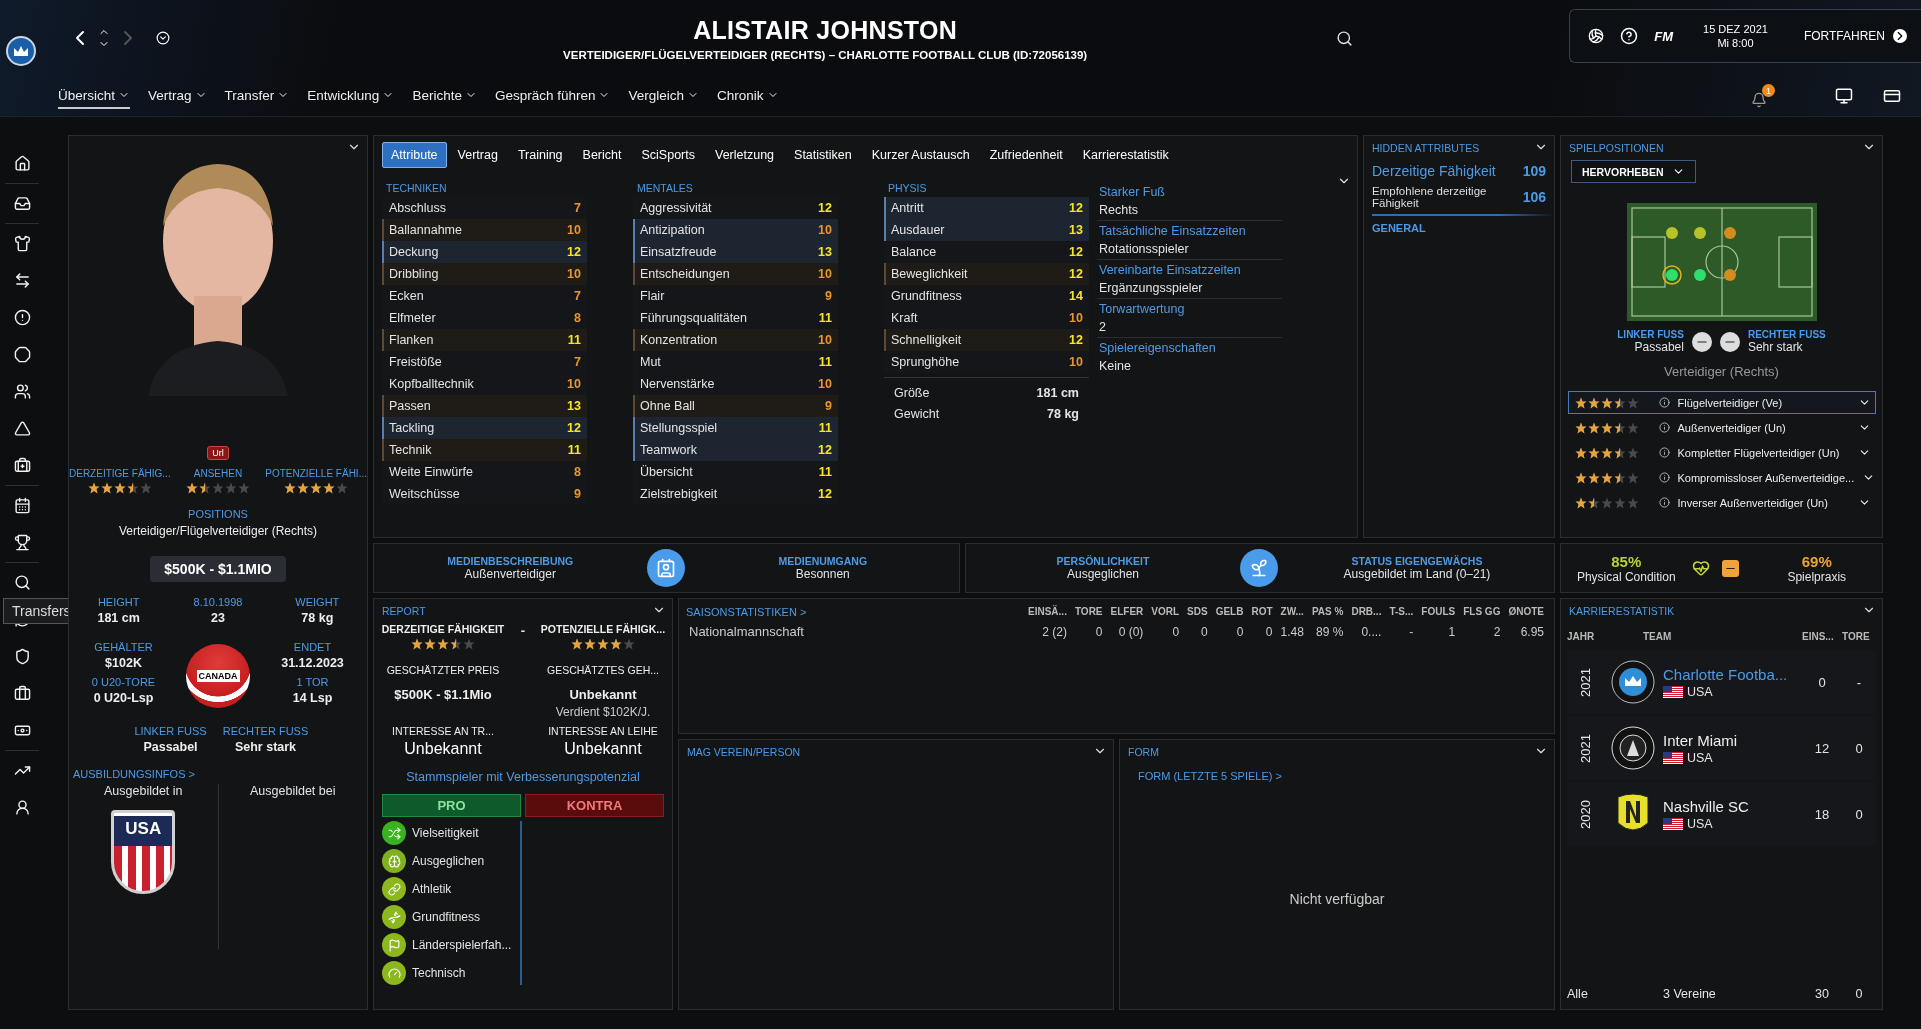 The image size is (1921, 1029). What do you see at coordinates (317, 618) in the screenshot?
I see `fact-value: 78 kg` at bounding box center [317, 618].